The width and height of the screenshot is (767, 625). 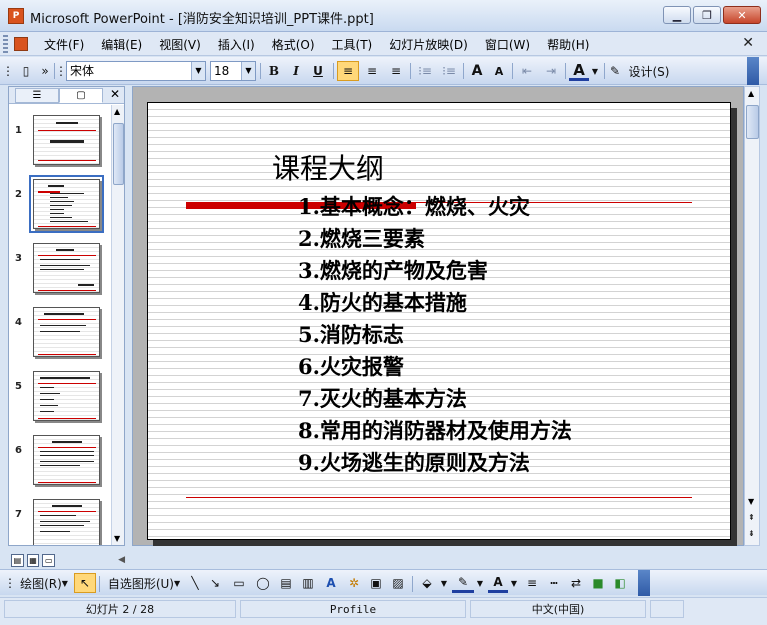 I want to click on scroll-left-icon: ◀, so click(x=121, y=560).